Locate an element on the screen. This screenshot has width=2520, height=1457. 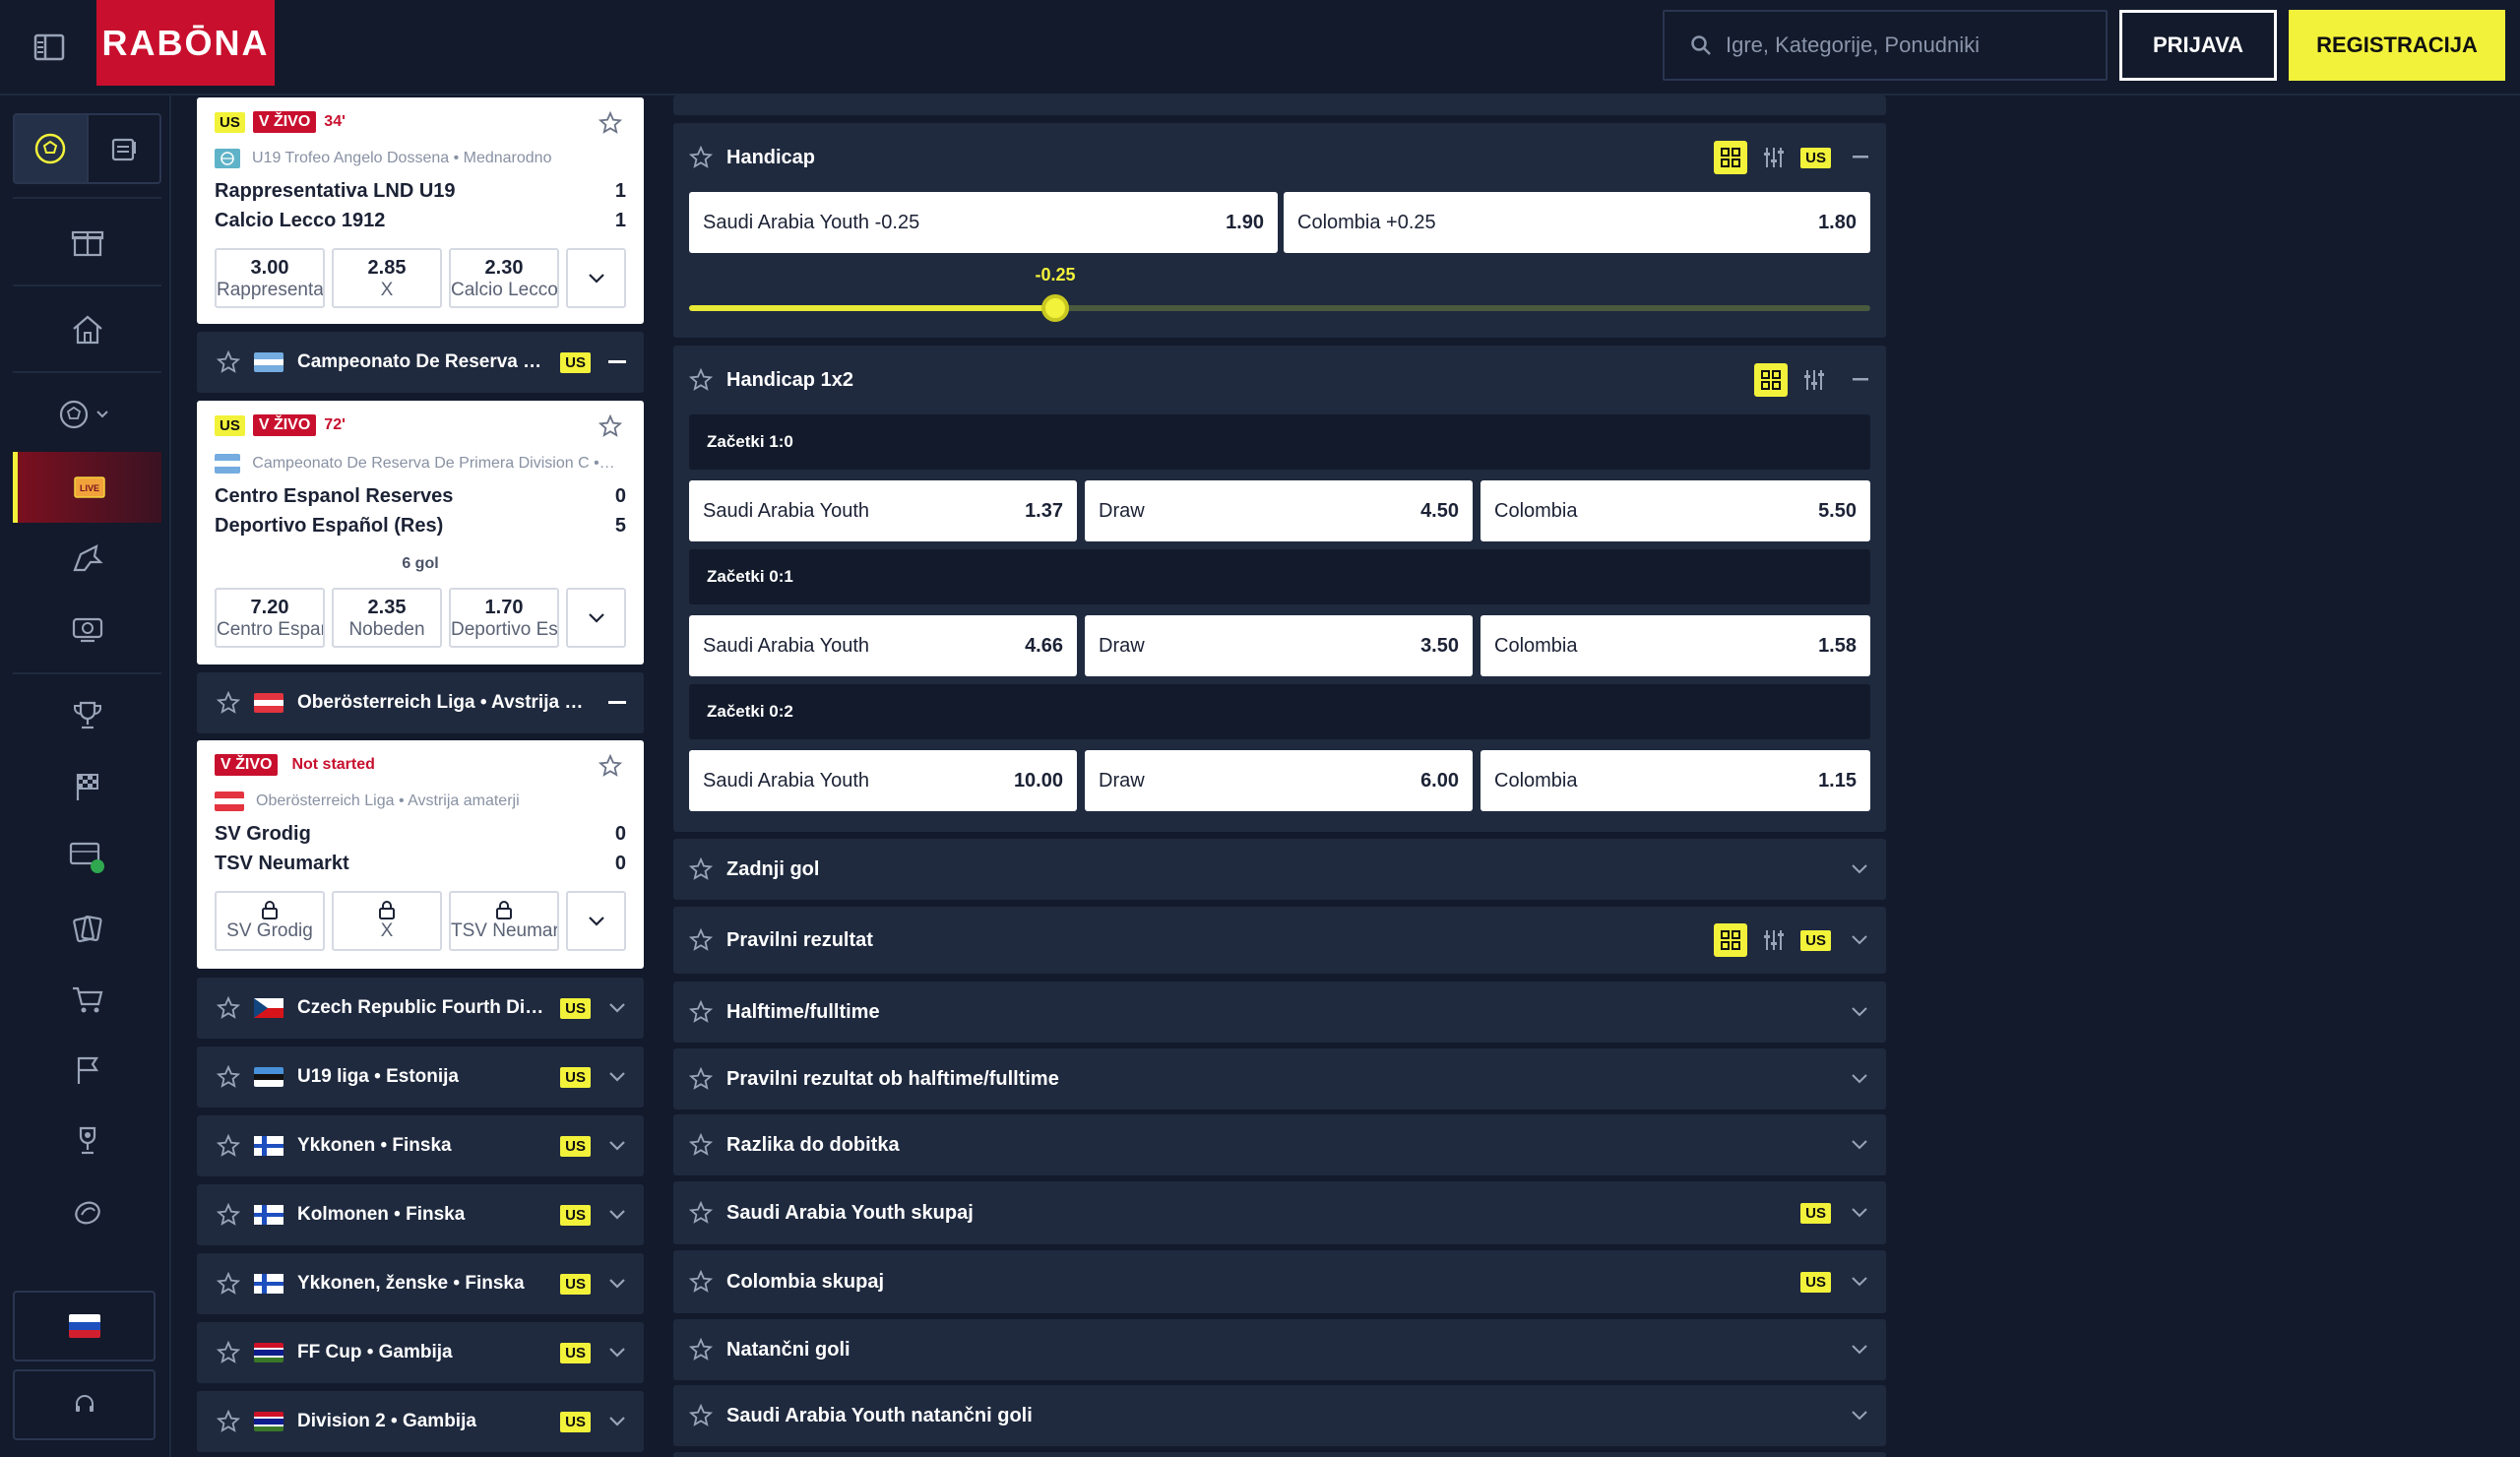
casino-mode-icon is located at coordinates (124, 148).